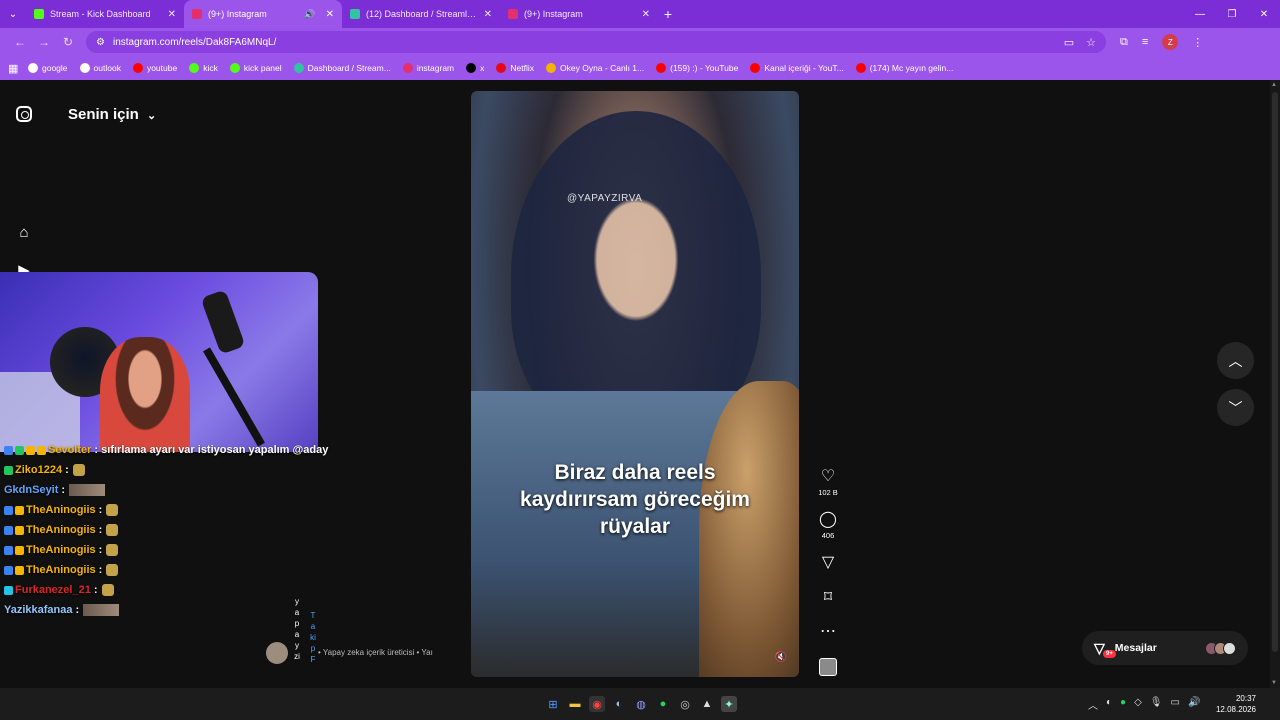 The height and width of the screenshot is (720, 1280). I want to click on bookmark-item: outlook, so click(100, 68).